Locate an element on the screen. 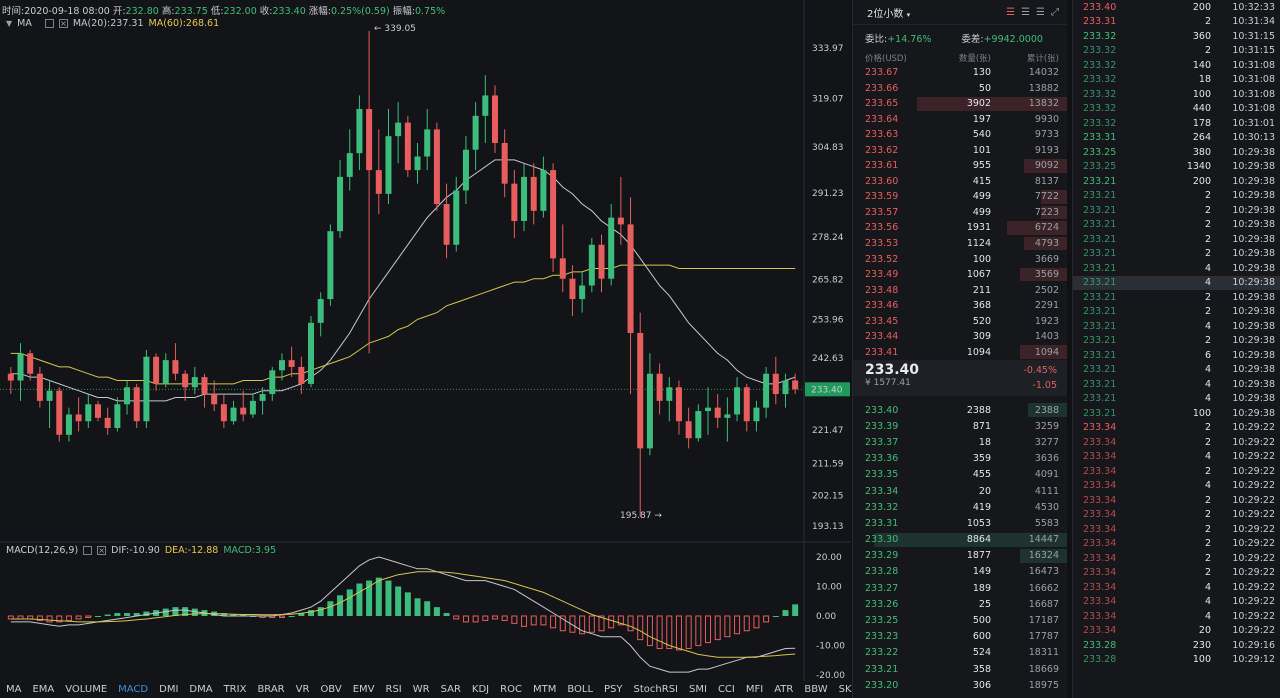  trade-time: 10:29:38 is located at coordinates (1253, 152).